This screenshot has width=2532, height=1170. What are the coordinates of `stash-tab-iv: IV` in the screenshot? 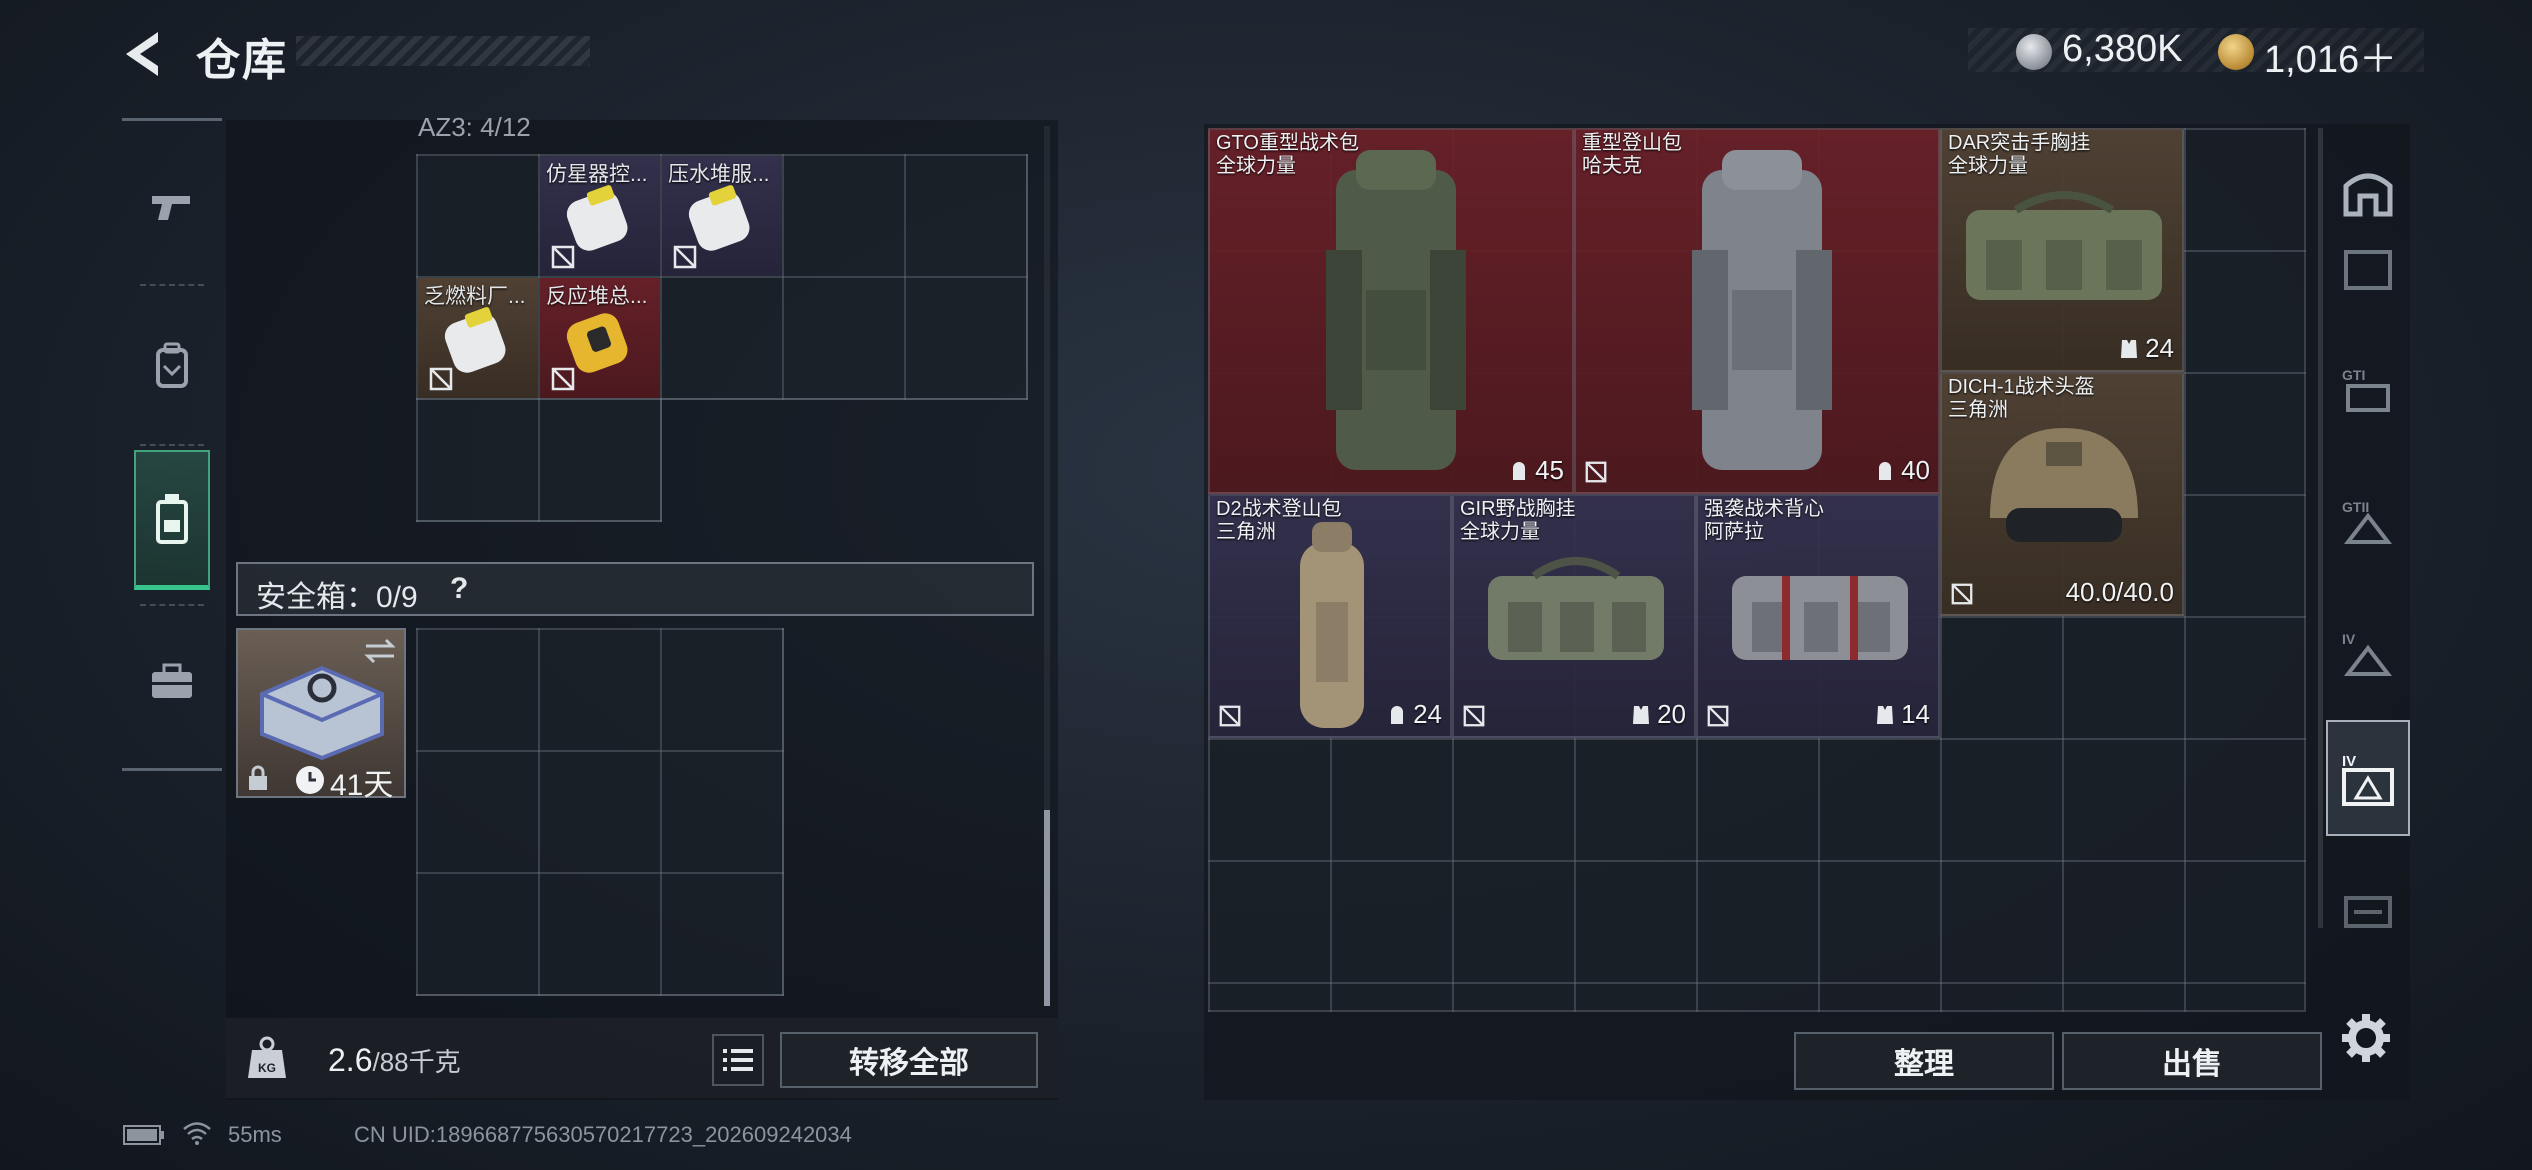 It's located at (2368, 652).